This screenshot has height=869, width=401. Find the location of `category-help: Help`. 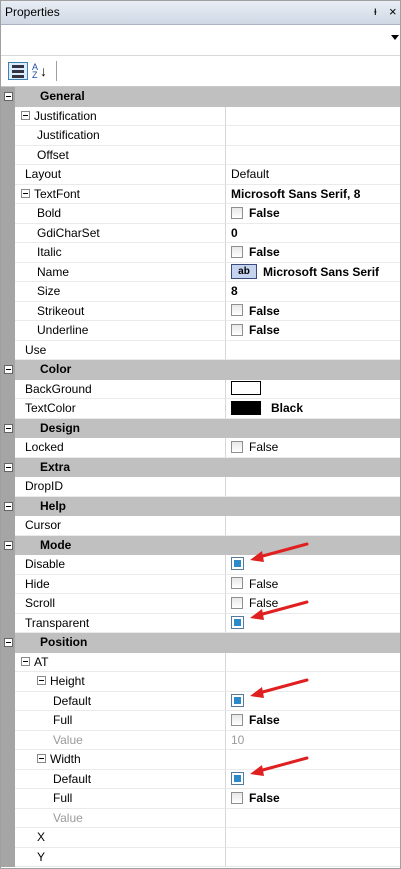

category-help: Help is located at coordinates (200, 506).